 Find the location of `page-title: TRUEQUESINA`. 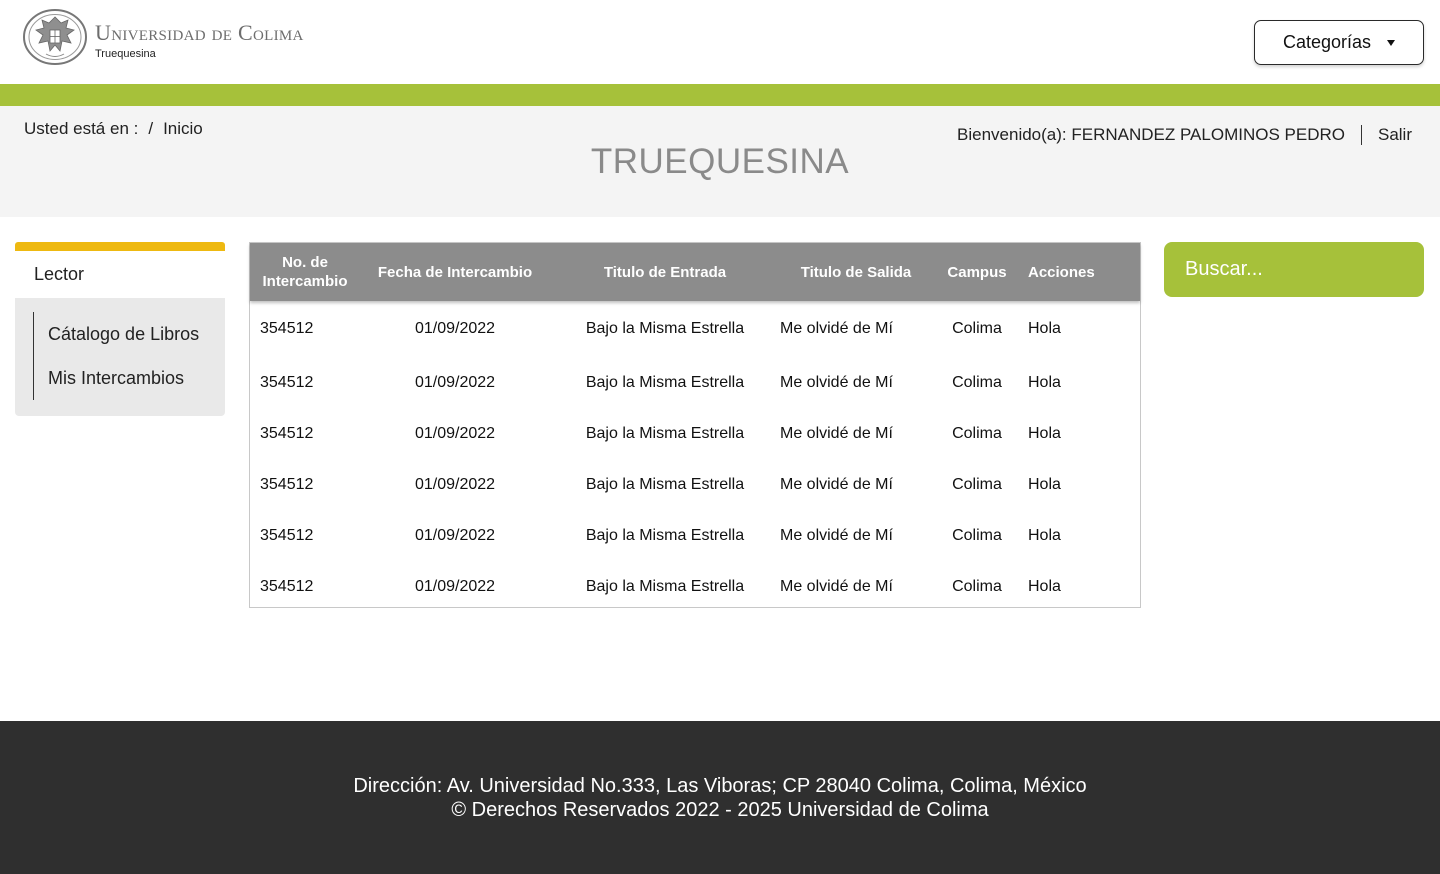

page-title: TRUEQUESINA is located at coordinates (720, 161).